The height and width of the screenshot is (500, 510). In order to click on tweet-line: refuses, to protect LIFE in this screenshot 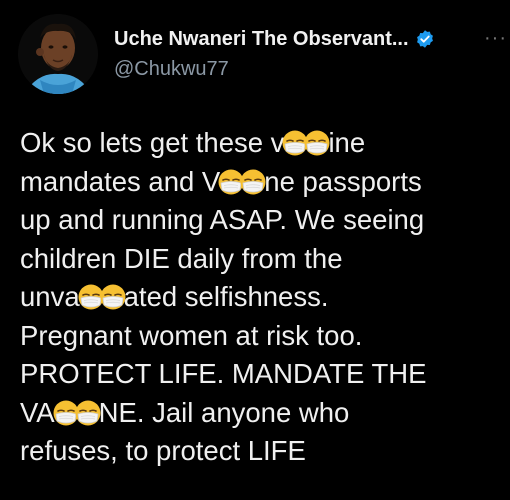, I will do `click(163, 450)`.